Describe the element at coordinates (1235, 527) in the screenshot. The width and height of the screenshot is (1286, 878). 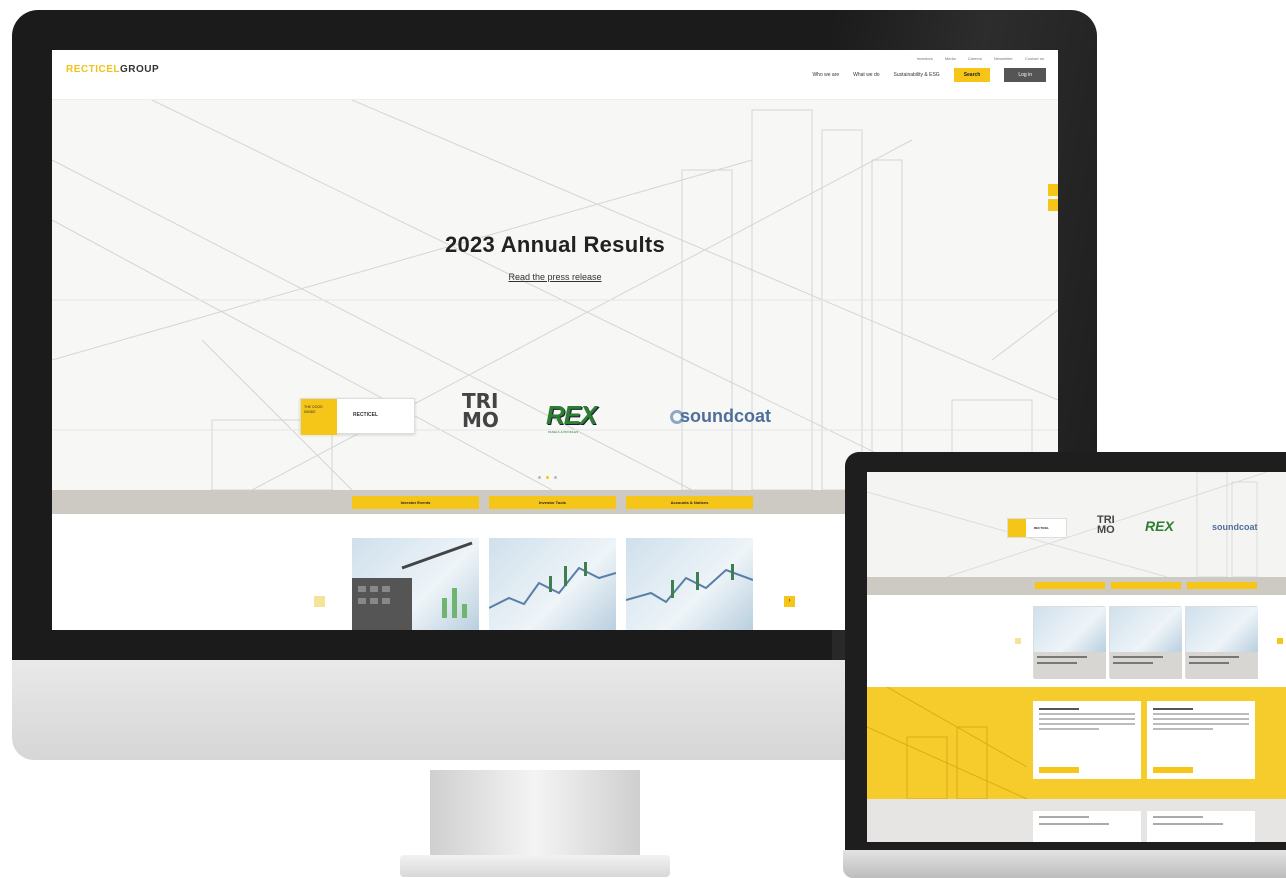
I see `laptop-soundcoat-logo: soundcoat` at that location.